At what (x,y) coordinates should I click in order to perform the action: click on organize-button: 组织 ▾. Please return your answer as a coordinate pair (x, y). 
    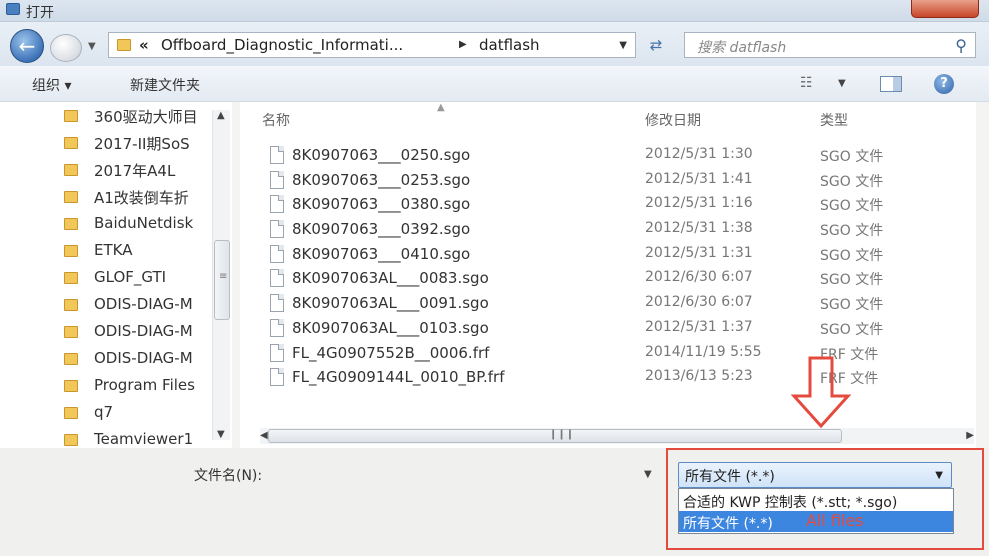
    Looking at the image, I should click on (51, 85).